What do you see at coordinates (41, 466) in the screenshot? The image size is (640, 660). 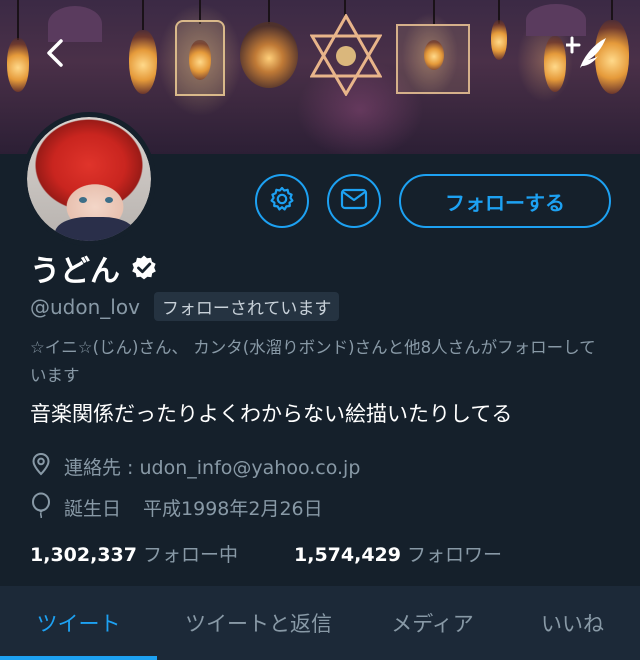 I see `location-pin-icon` at bounding box center [41, 466].